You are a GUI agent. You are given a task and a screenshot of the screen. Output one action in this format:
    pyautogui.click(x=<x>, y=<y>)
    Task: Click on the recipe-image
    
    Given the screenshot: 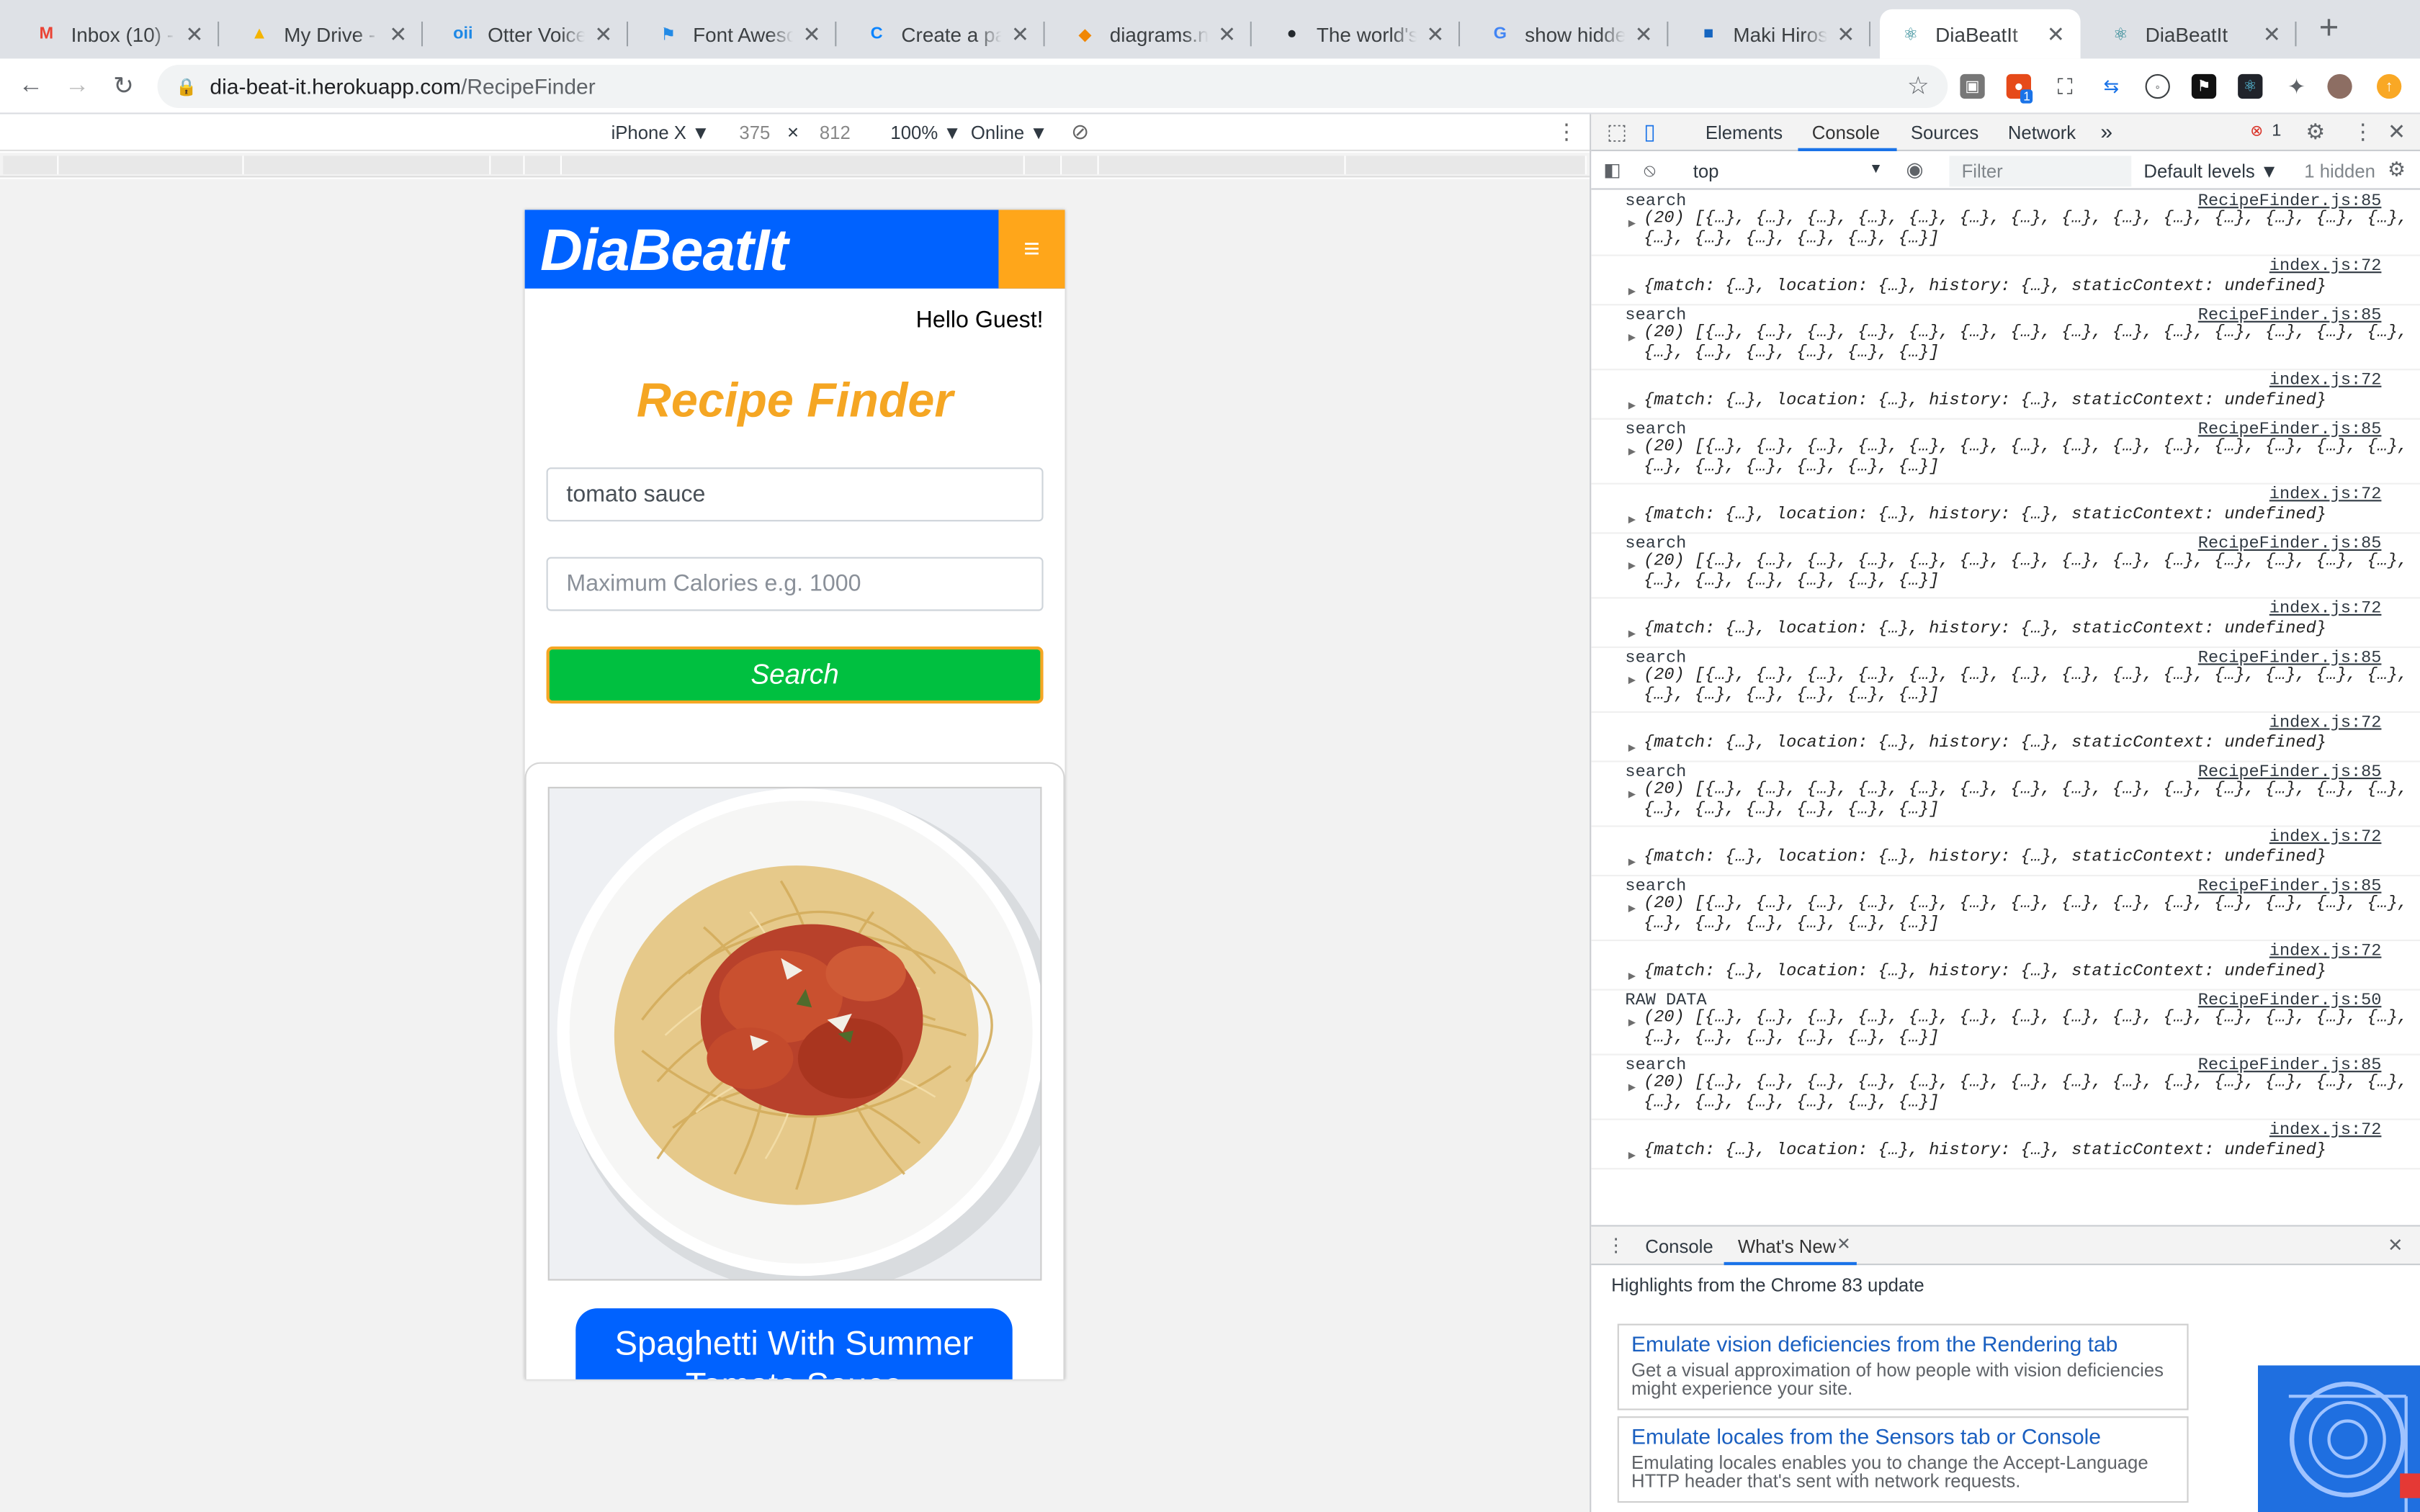 What is the action you would take?
    pyautogui.click(x=804, y=1039)
    